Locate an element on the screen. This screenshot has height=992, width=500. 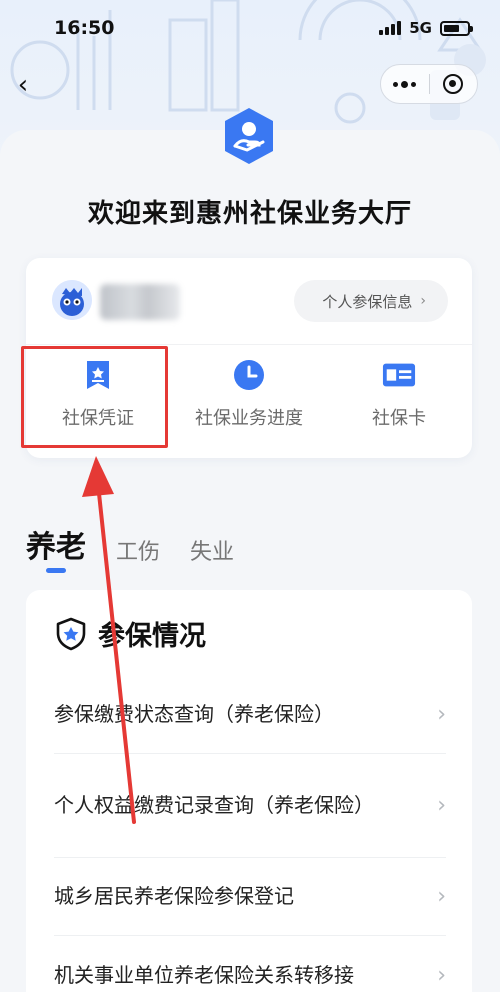
close-mini-program-icon is located at coordinates (453, 84).